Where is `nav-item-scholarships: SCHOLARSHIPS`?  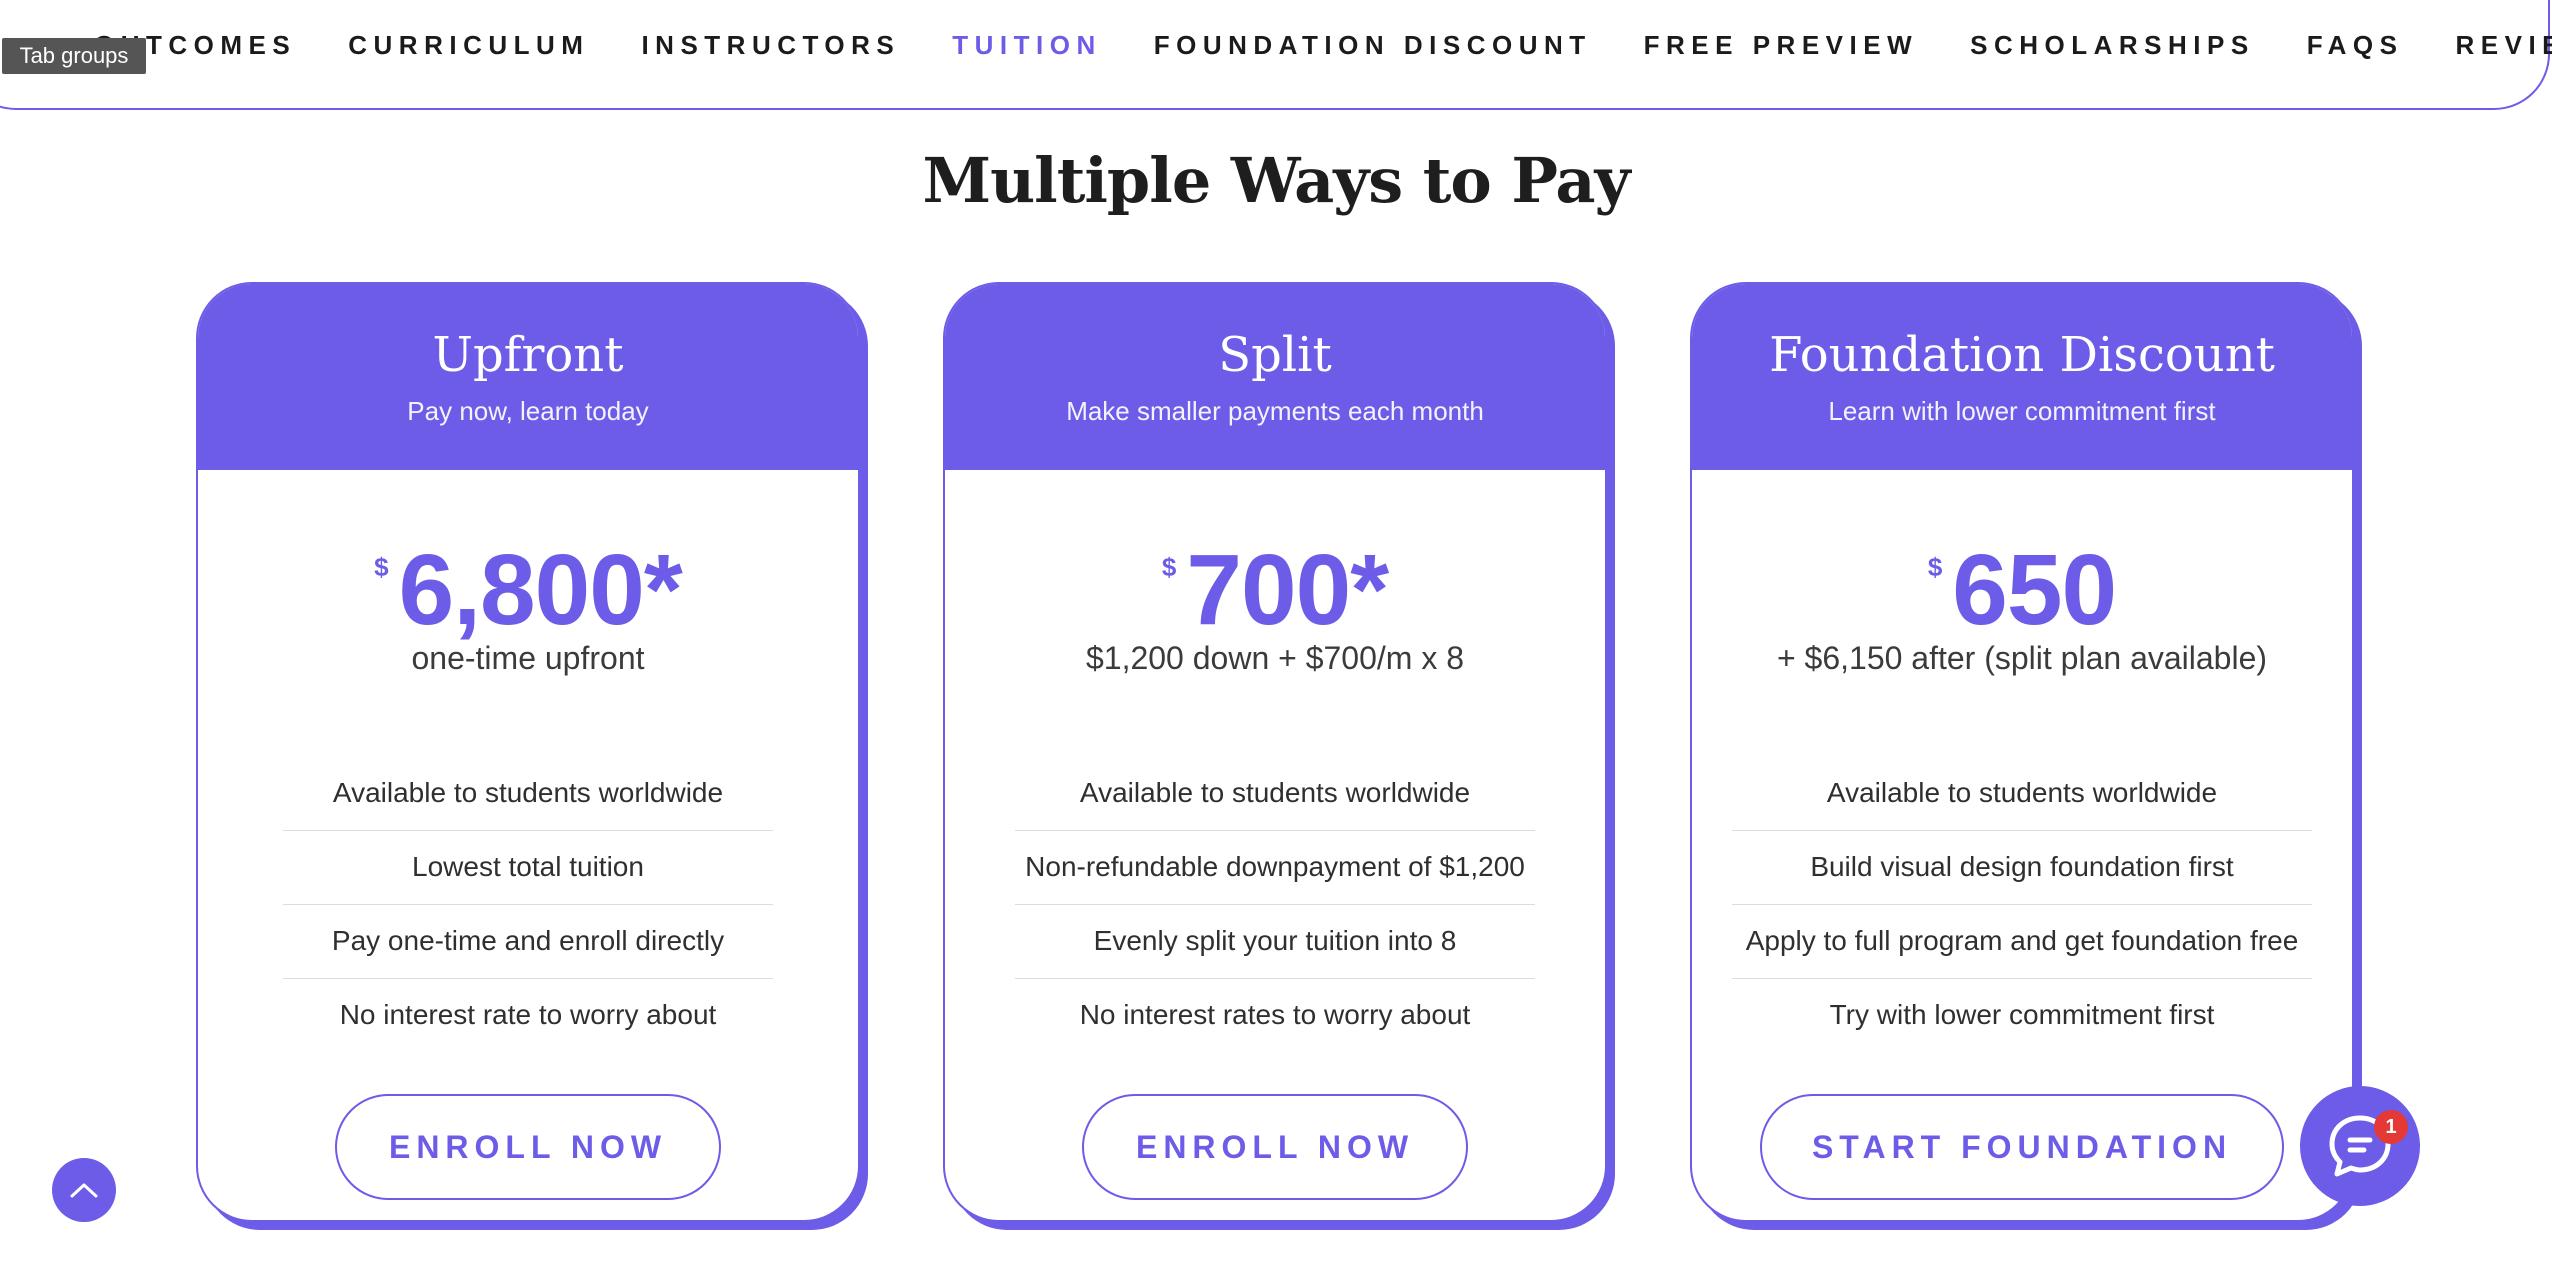
nav-item-scholarships: SCHOLARSHIPS is located at coordinates (2112, 45).